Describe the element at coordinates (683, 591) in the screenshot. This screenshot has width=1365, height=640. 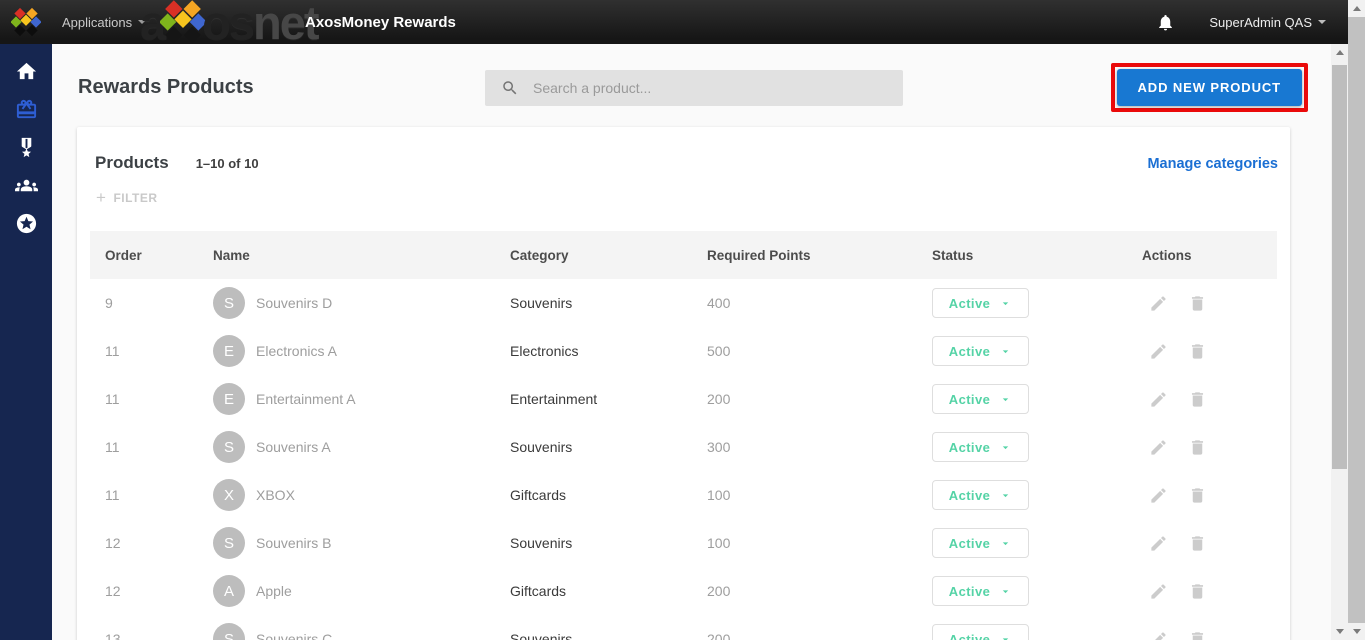
I see `table-row: 12 A Apple Giftcards 200 Active` at that location.